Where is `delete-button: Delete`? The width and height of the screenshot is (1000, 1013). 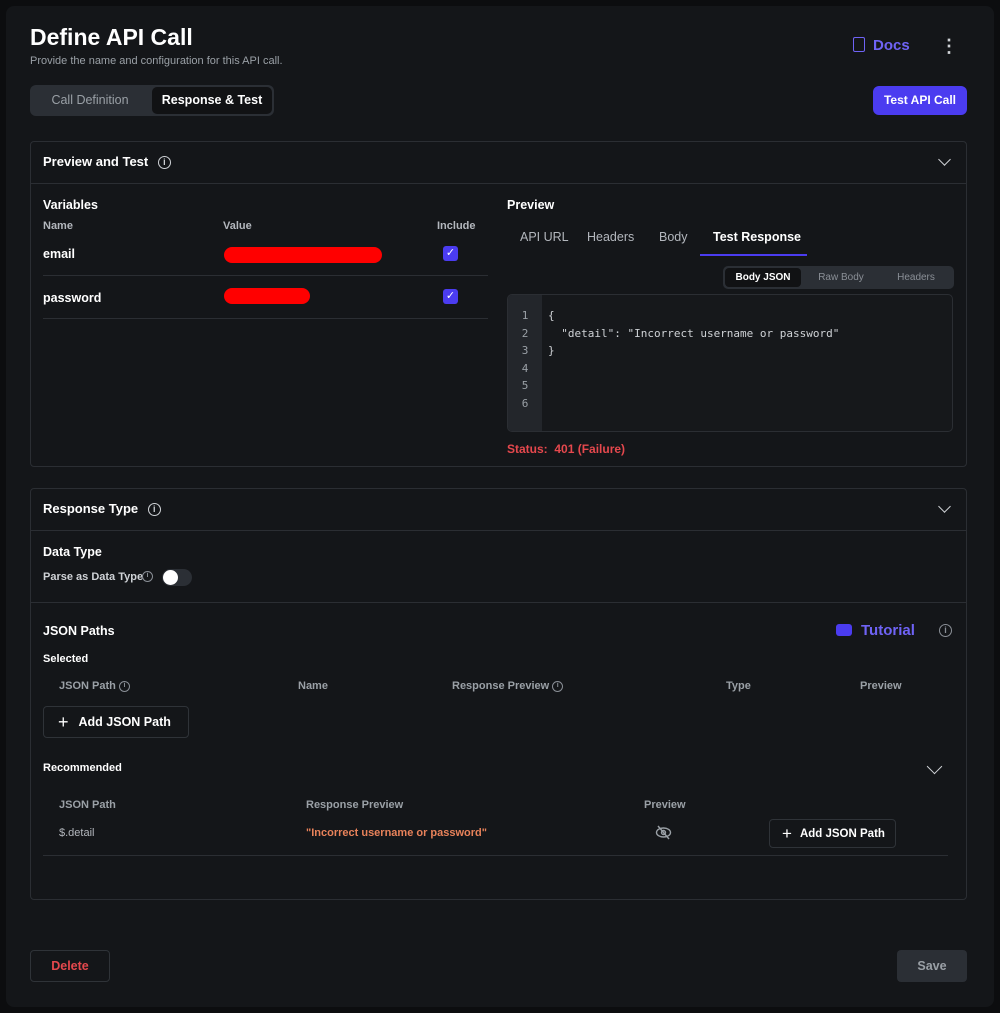 delete-button: Delete is located at coordinates (70, 966).